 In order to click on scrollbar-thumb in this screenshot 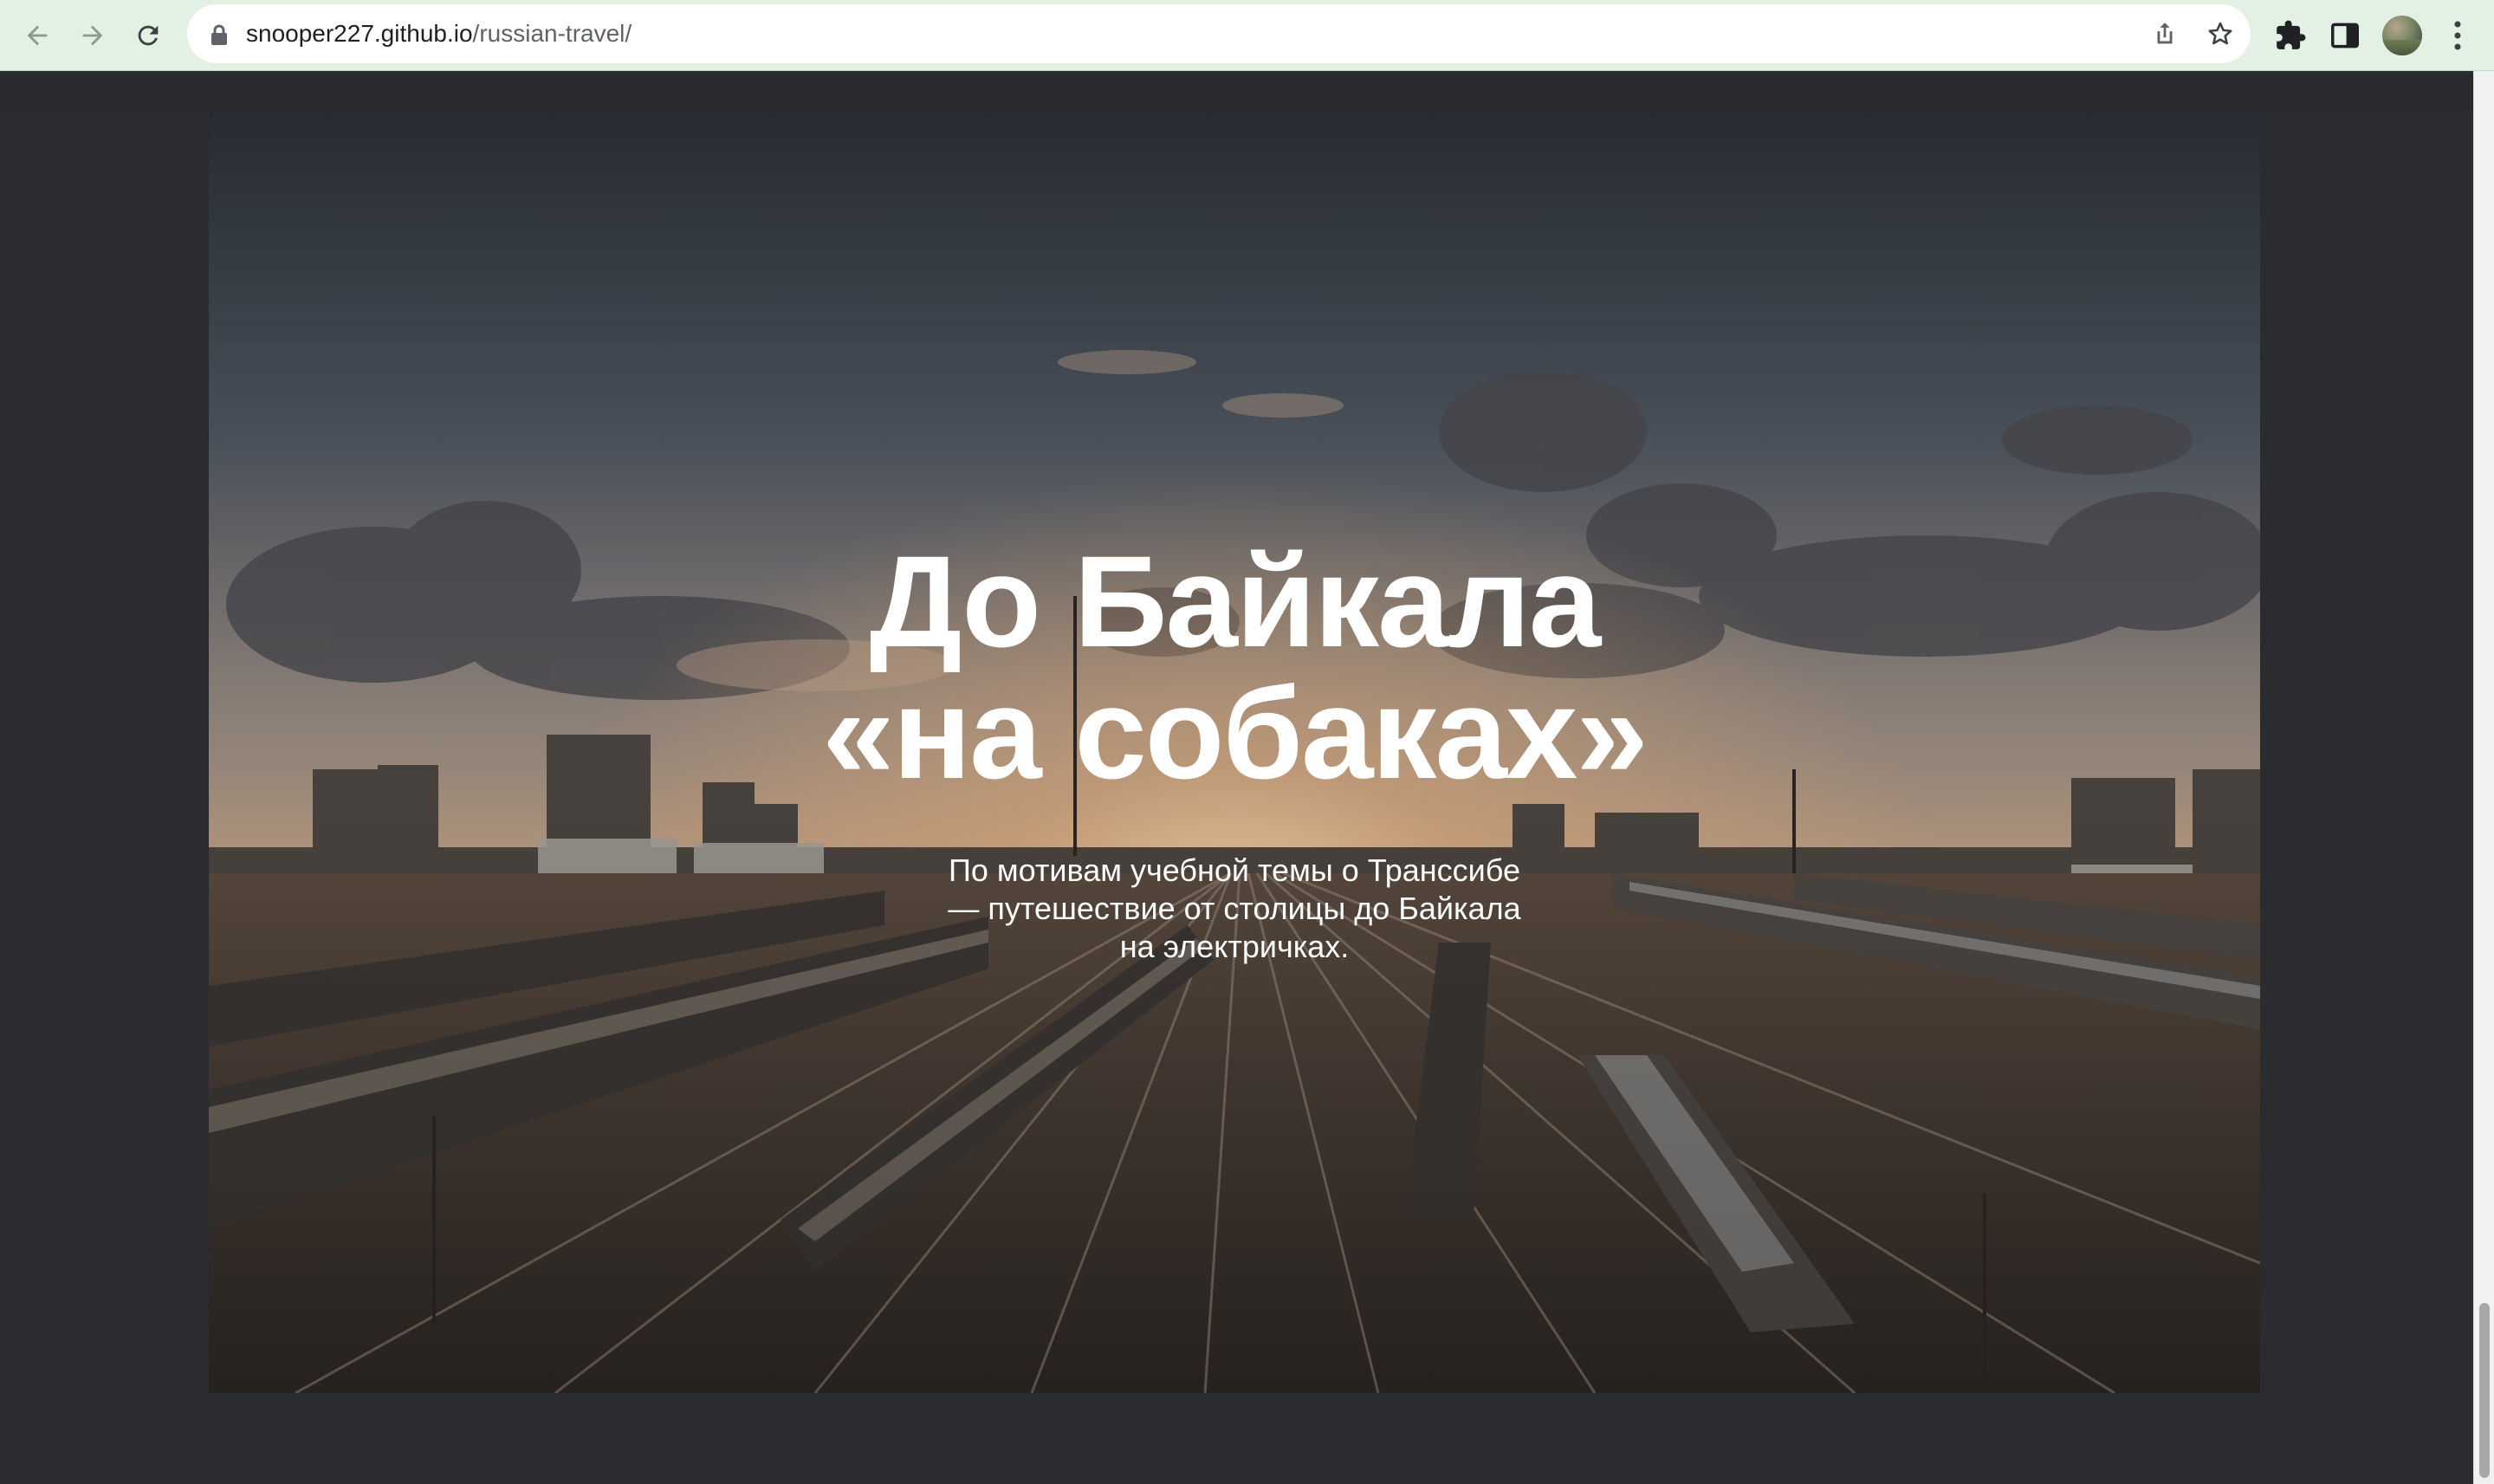, I will do `click(2484, 1390)`.